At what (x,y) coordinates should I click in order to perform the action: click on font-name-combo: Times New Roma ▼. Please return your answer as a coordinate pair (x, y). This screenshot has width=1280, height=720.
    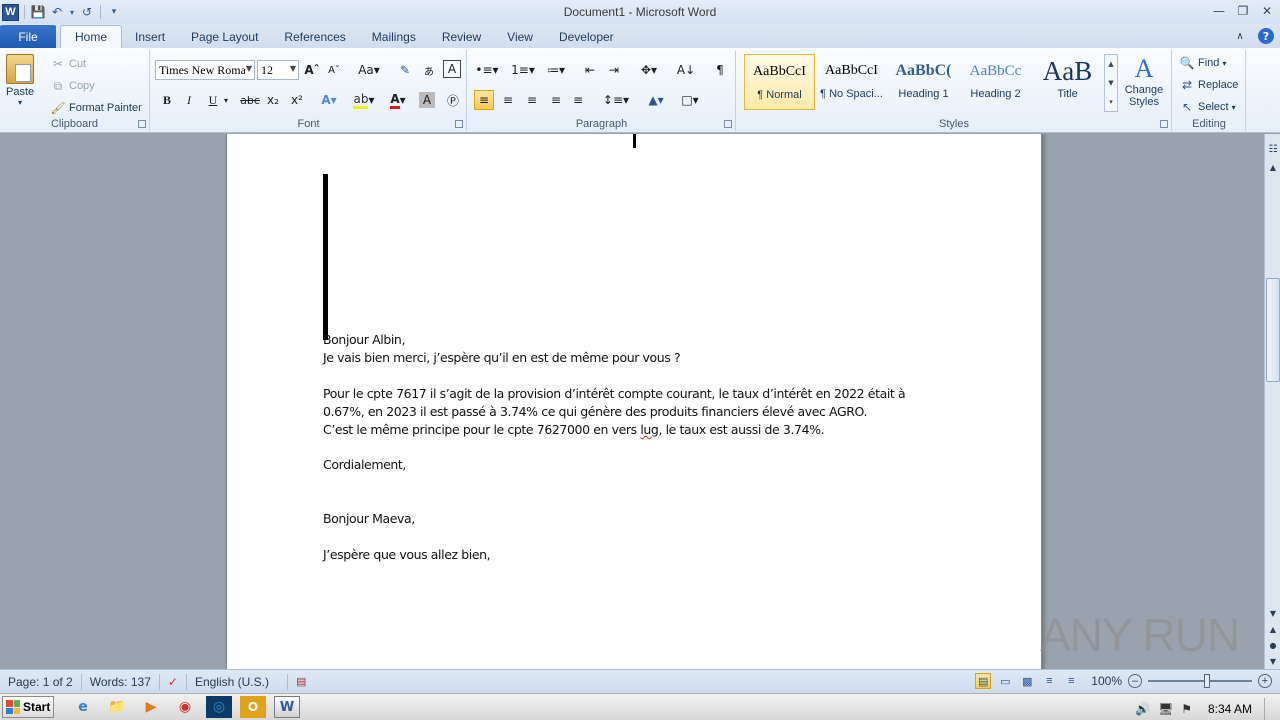
    Looking at the image, I should click on (205, 70).